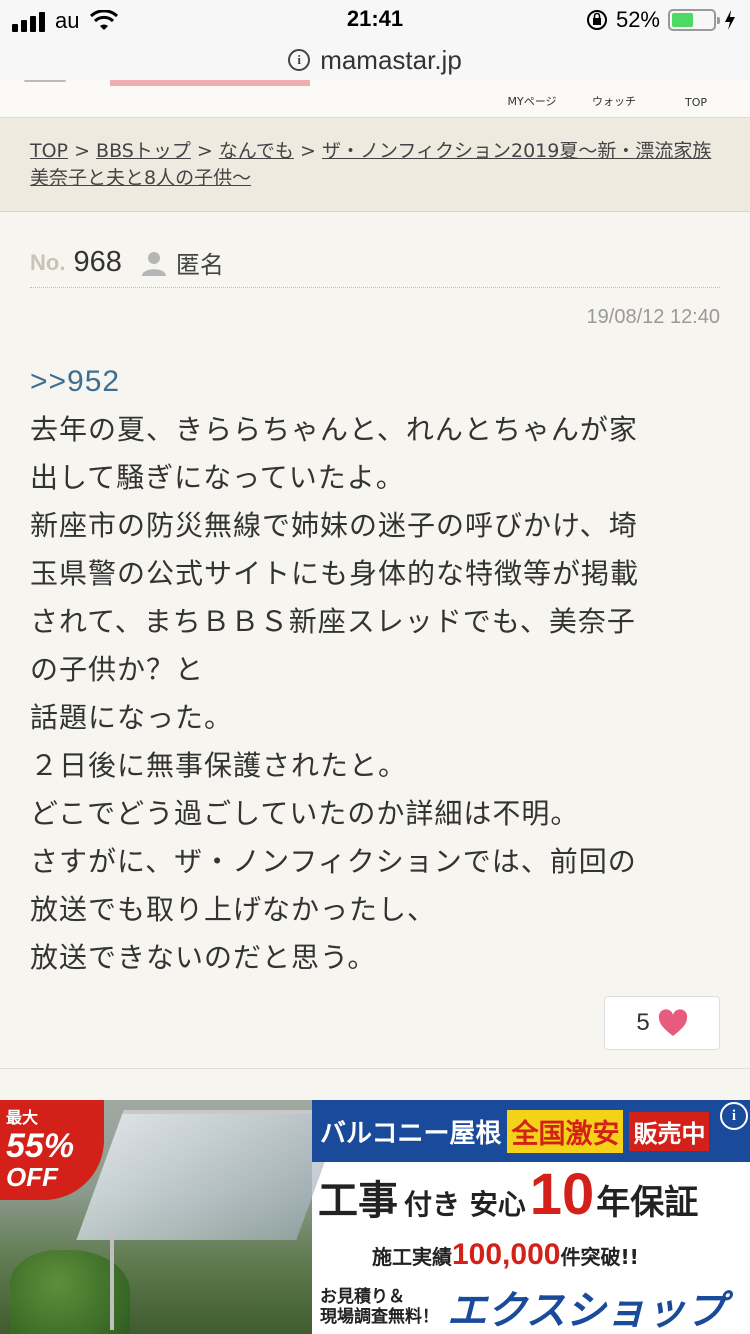 This screenshot has height=1334, width=750. What do you see at coordinates (391, 59) in the screenshot?
I see `url-text: mamastar.jp` at bounding box center [391, 59].